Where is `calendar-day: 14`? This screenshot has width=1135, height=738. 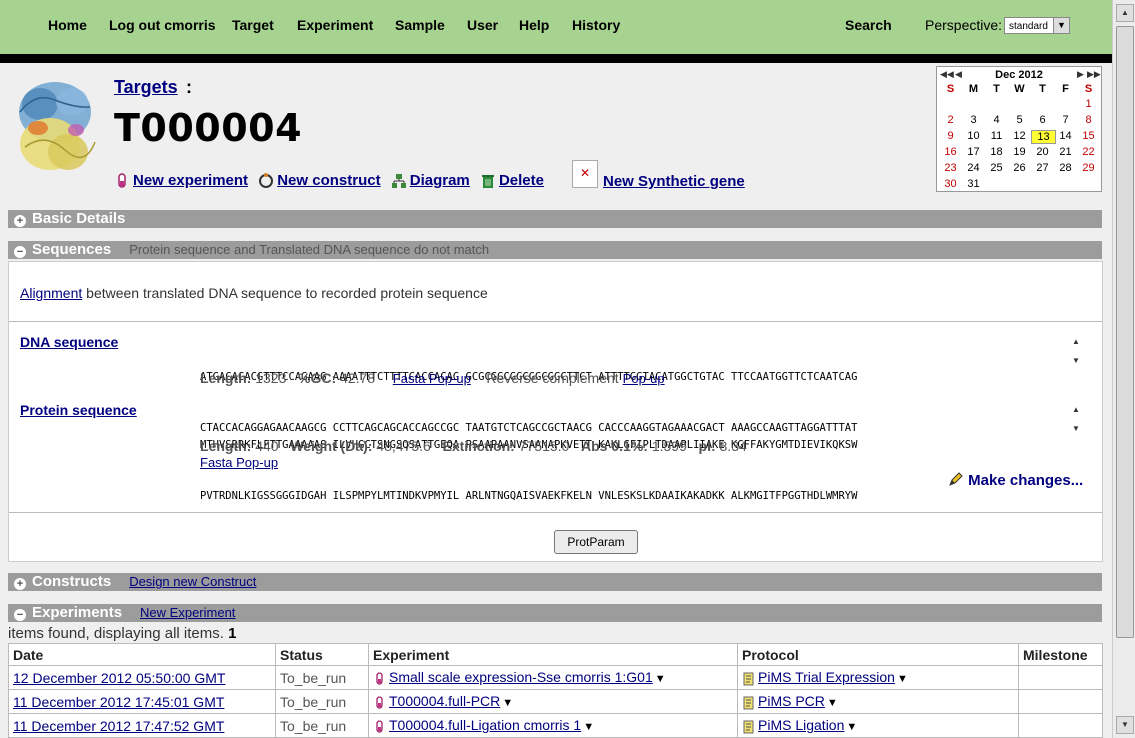
calendar-day: 14 is located at coordinates (1065, 136).